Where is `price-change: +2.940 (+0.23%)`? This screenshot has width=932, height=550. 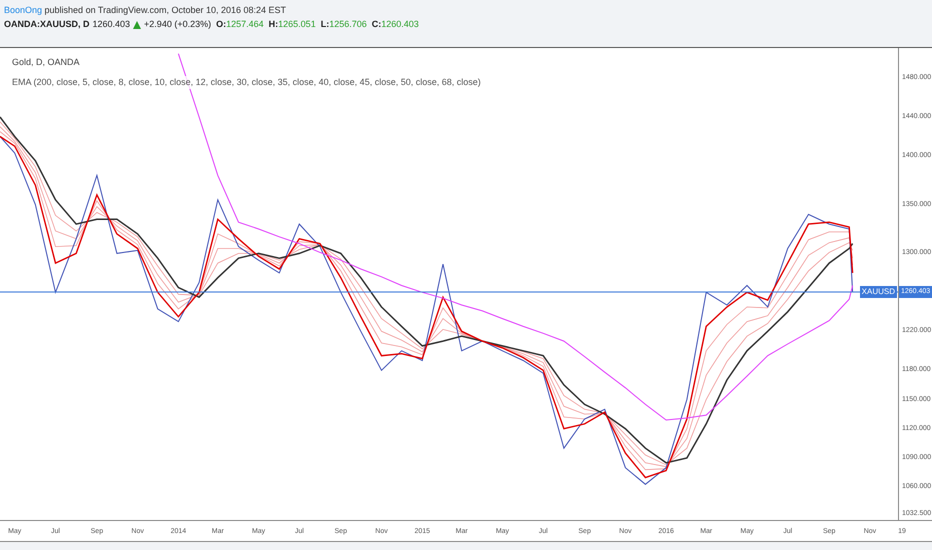 price-change: +2.940 (+0.23%) is located at coordinates (178, 24).